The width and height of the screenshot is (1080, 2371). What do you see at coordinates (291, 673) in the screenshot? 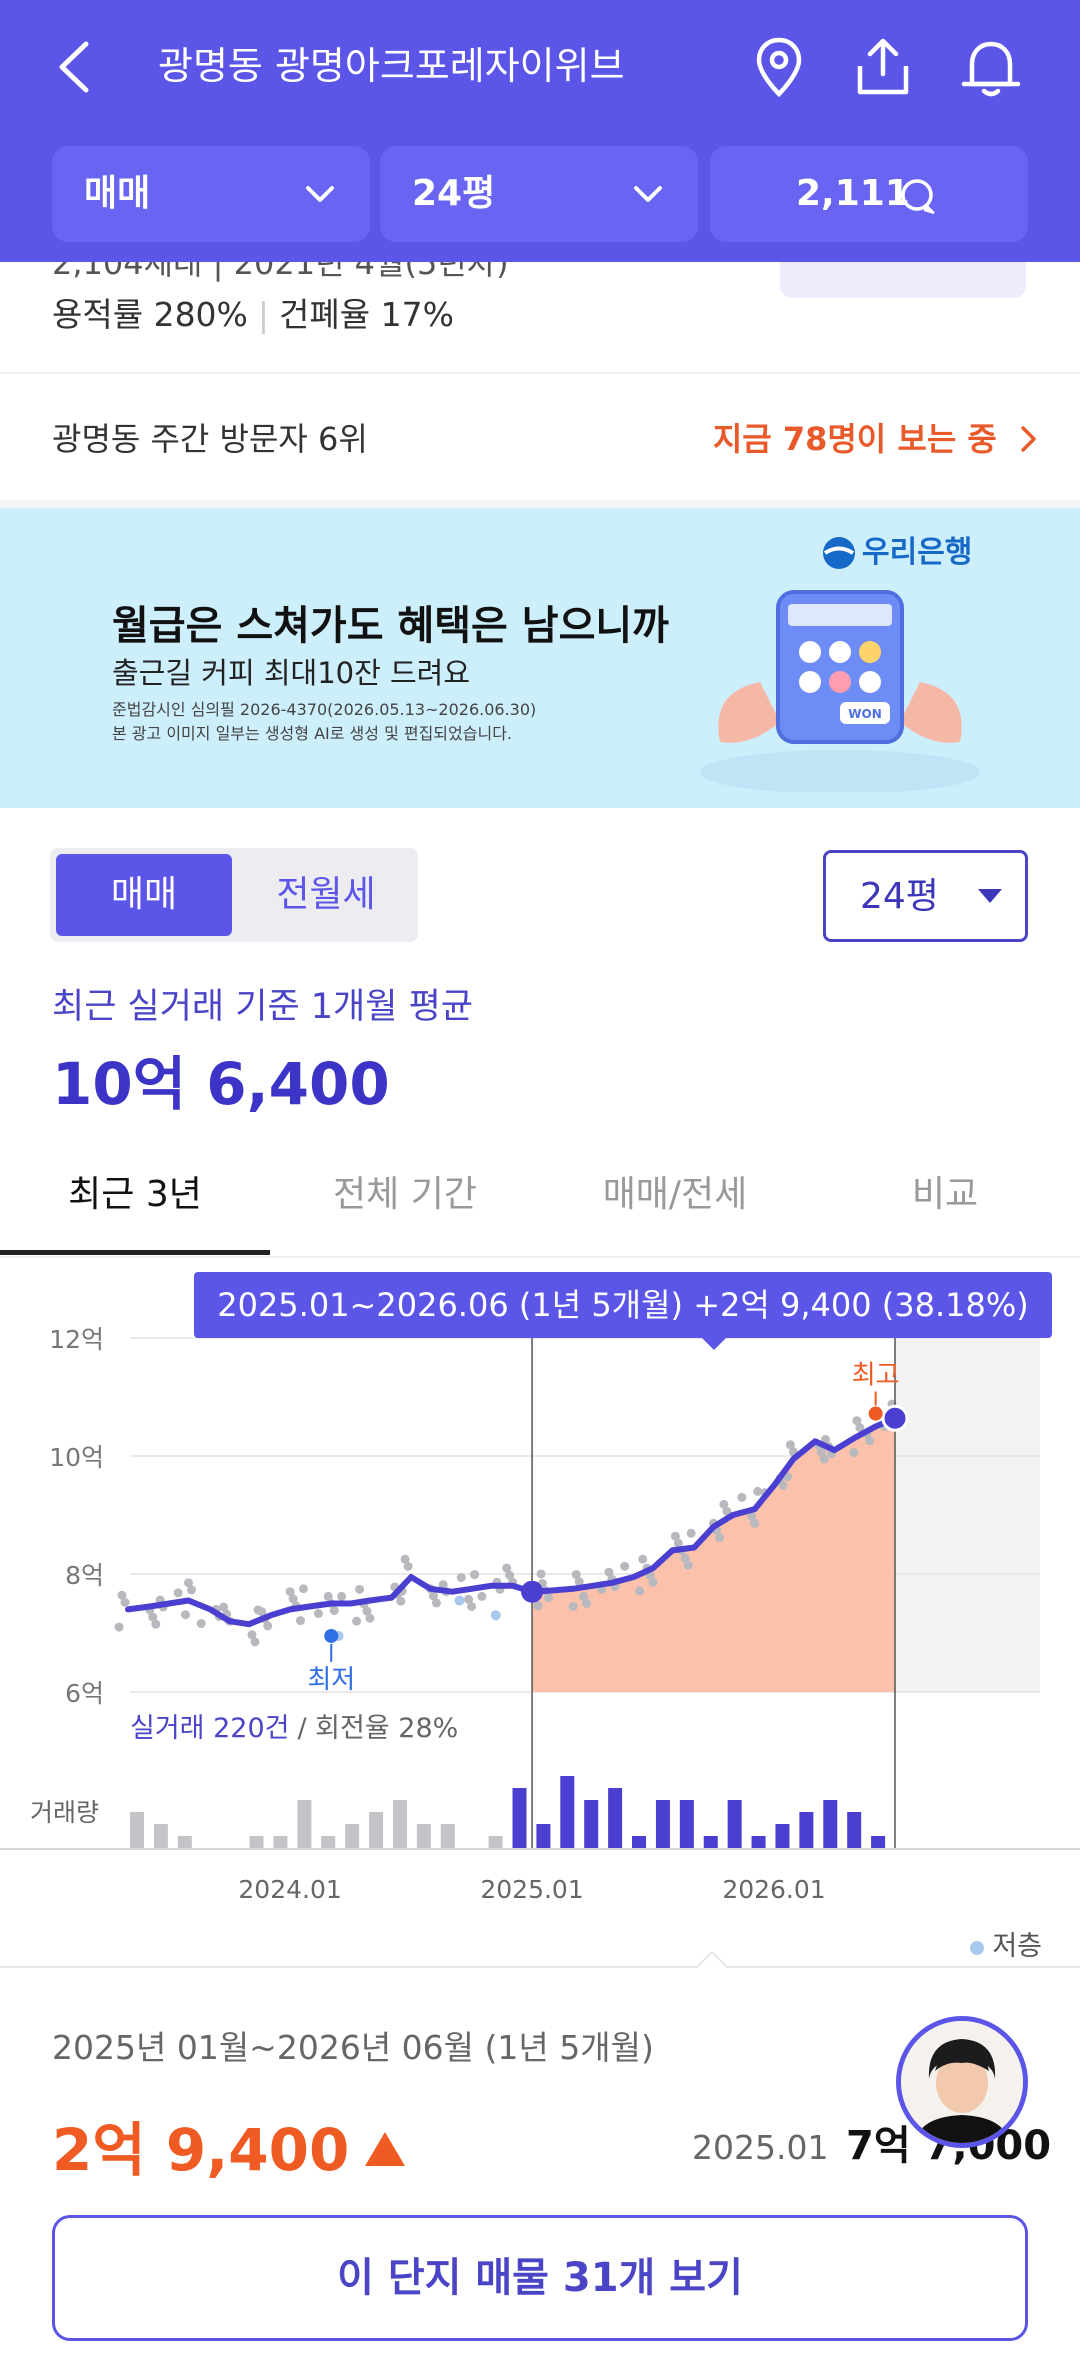
I see `ad-subtitle: 출근길 커피 최대10잔 드려요` at bounding box center [291, 673].